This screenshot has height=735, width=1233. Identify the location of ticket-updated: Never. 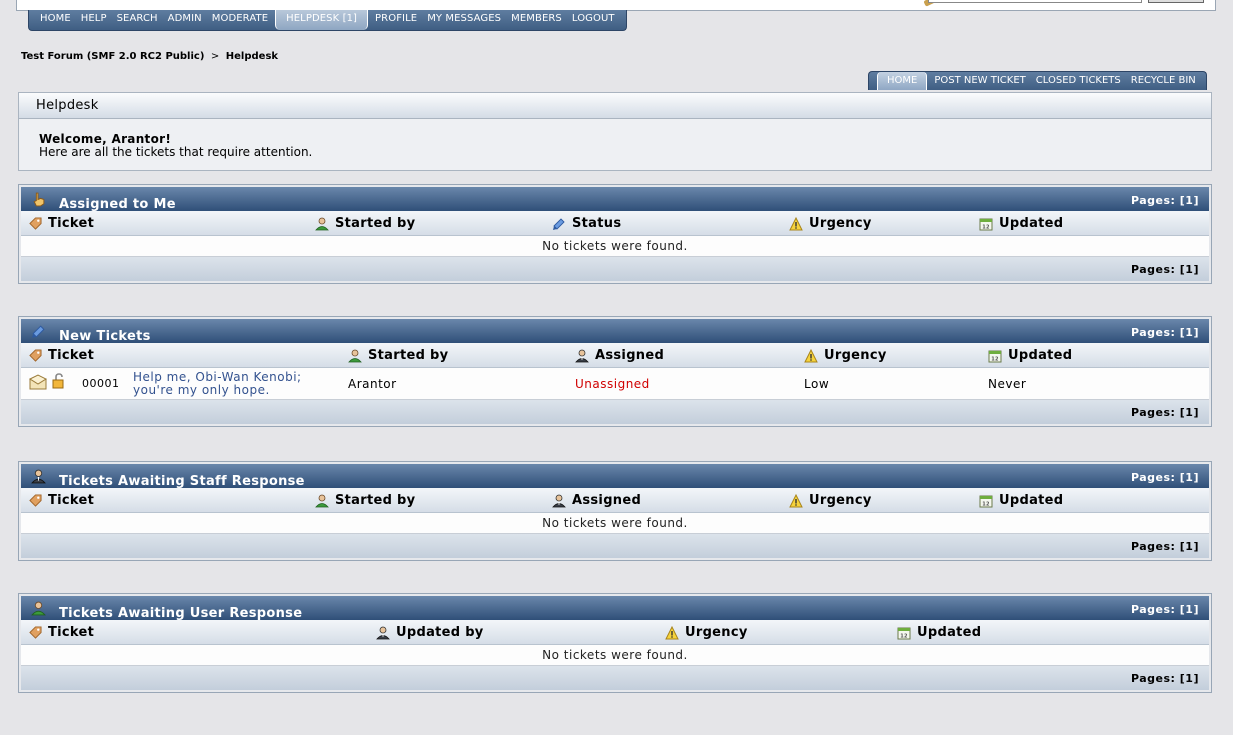
(1007, 384).